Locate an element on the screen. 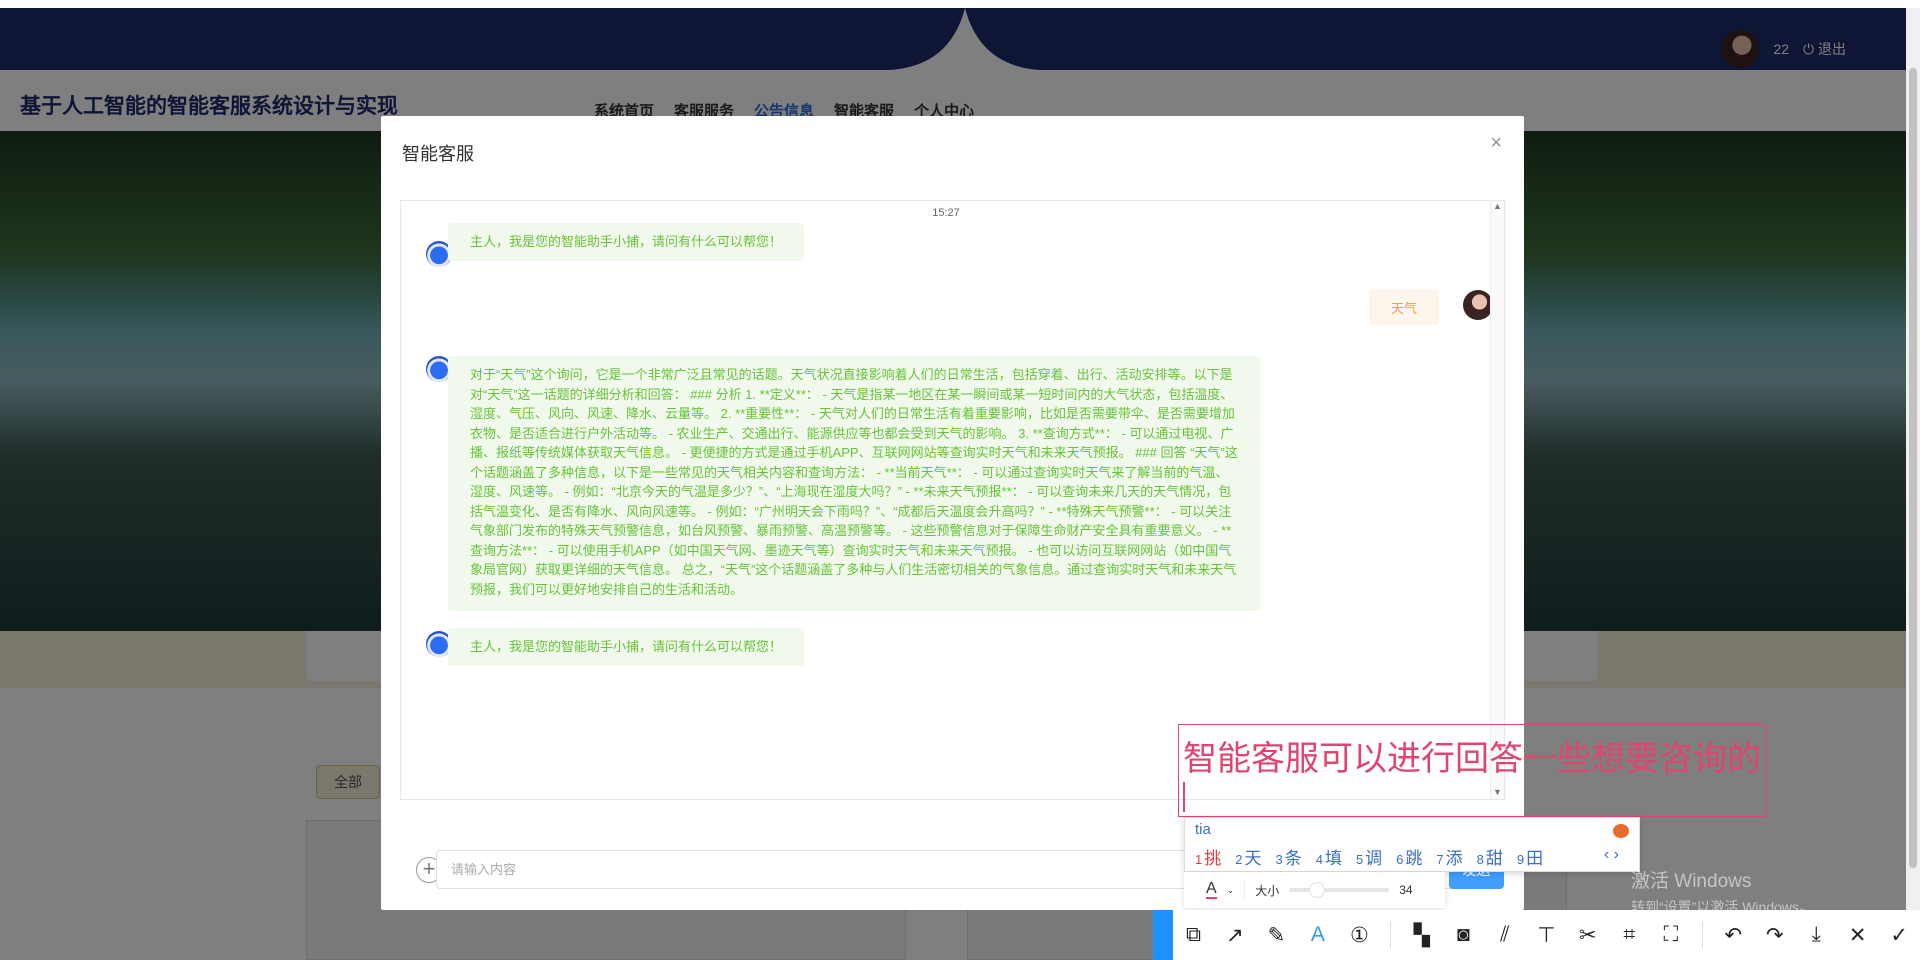 This screenshot has width=1920, height=960. mosaic-icon: ▚ is located at coordinates (1421, 935).